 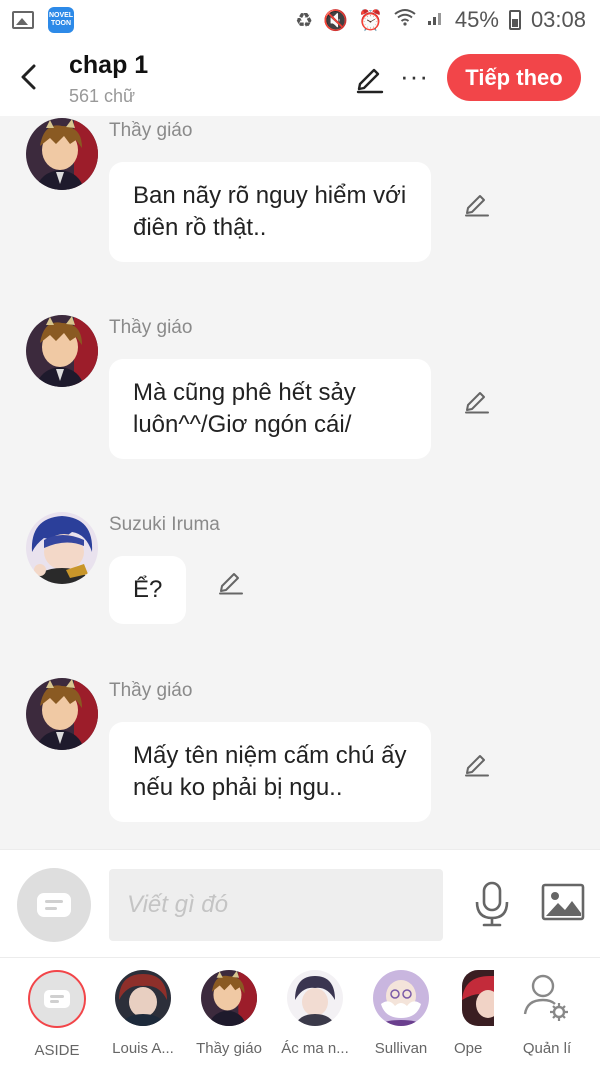 What do you see at coordinates (304, 20) in the screenshot?
I see `recycle-icon: ♻` at bounding box center [304, 20].